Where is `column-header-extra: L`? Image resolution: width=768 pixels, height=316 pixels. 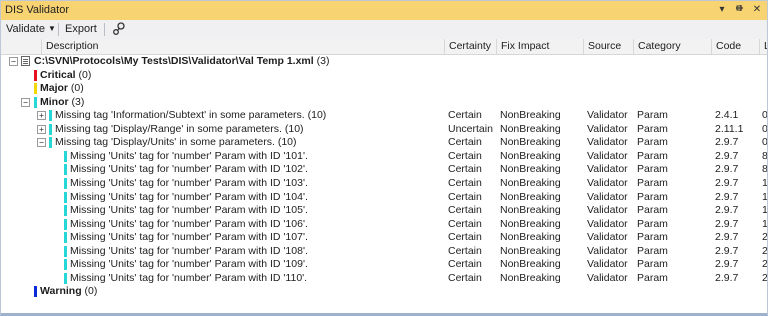 column-header-extra: L is located at coordinates (763, 46).